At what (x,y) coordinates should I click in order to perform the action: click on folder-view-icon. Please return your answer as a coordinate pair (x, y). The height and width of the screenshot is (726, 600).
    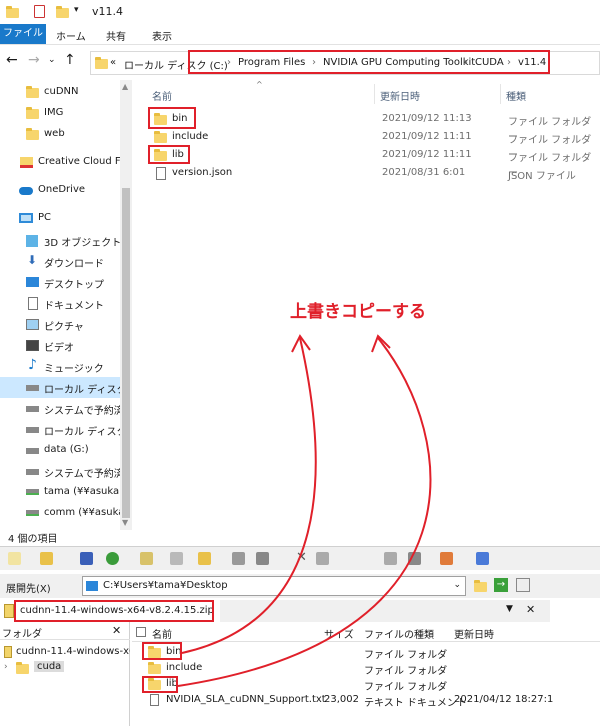
    Looking at the image, I should click on (204, 558).